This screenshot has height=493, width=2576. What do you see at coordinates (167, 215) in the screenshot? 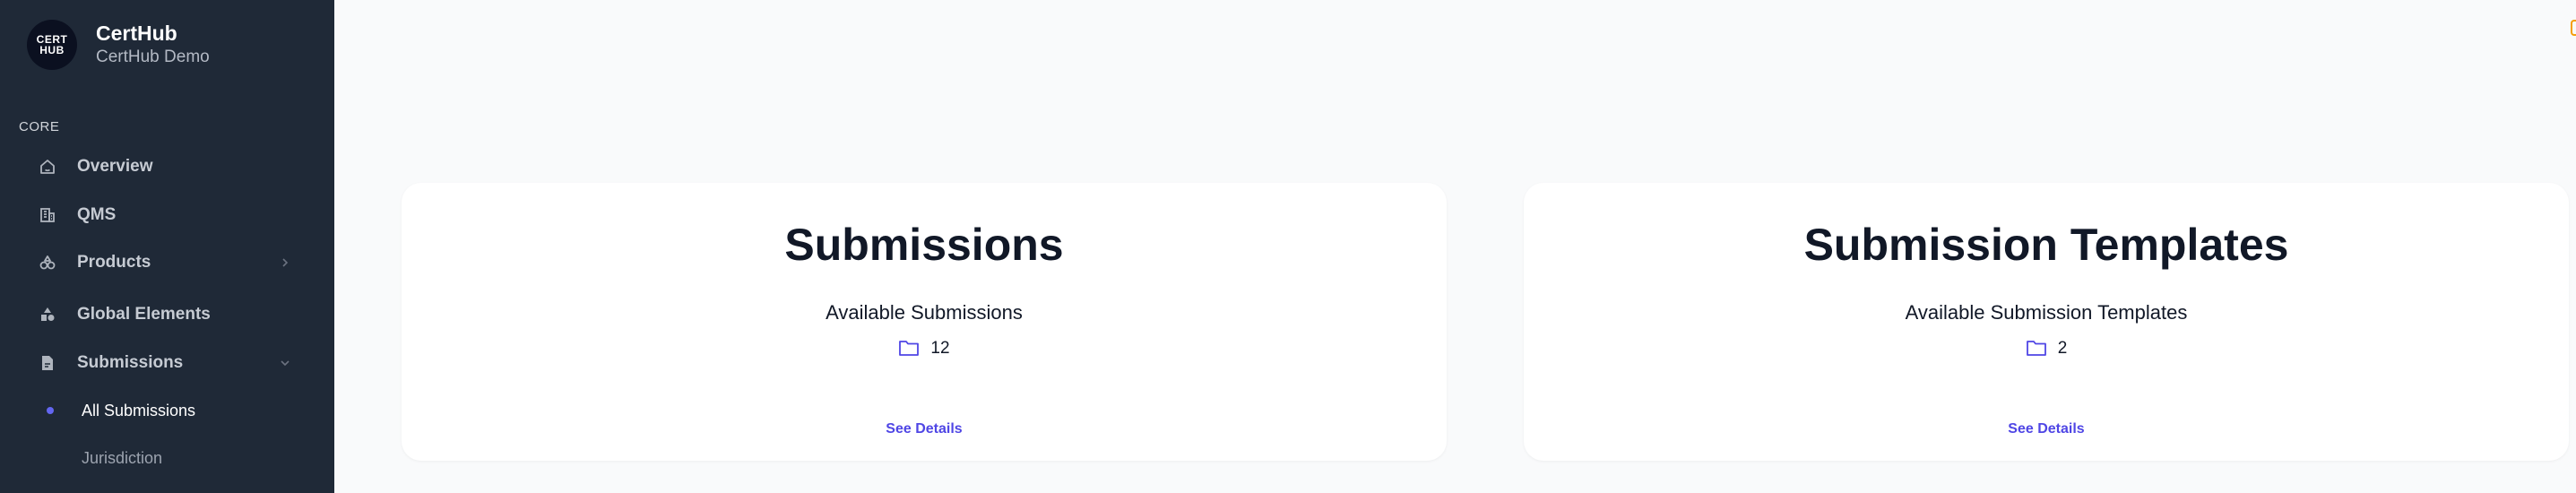
I see `sidebar-item-qms: QMS` at bounding box center [167, 215].